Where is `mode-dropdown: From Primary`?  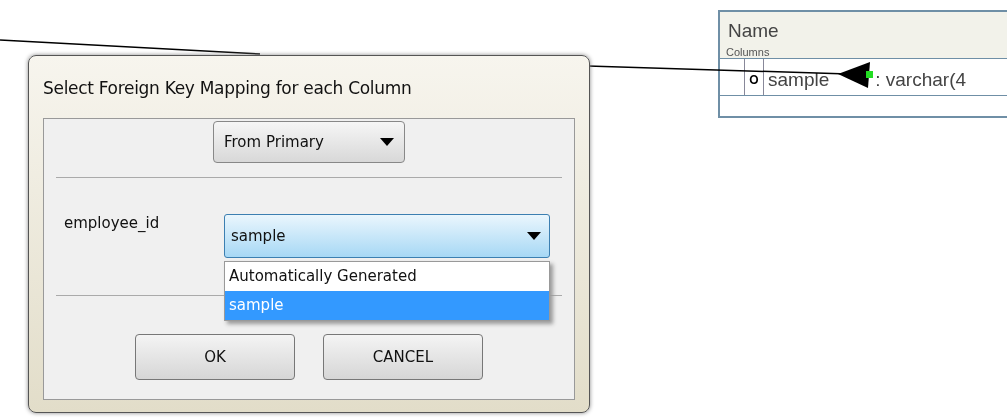 mode-dropdown: From Primary is located at coordinates (309, 142).